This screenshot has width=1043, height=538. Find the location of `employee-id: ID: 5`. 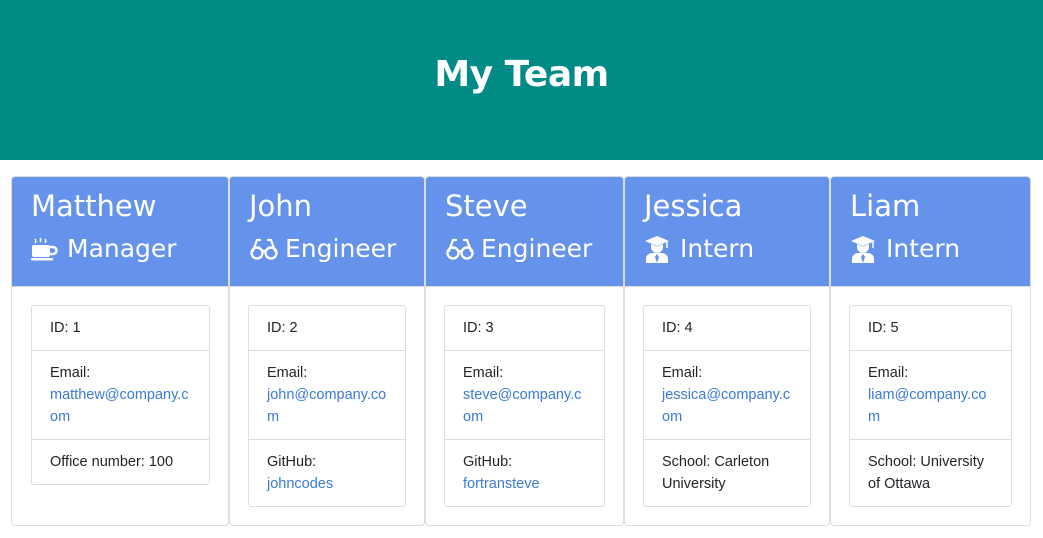

employee-id: ID: 5 is located at coordinates (930, 328).